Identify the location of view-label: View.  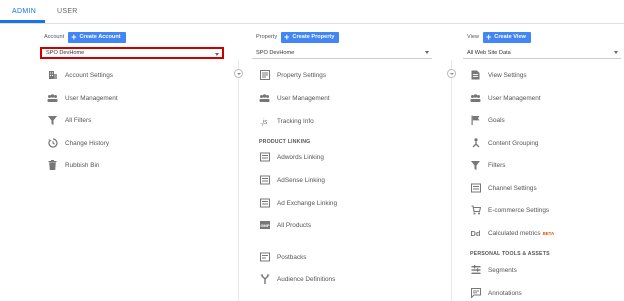
(473, 37).